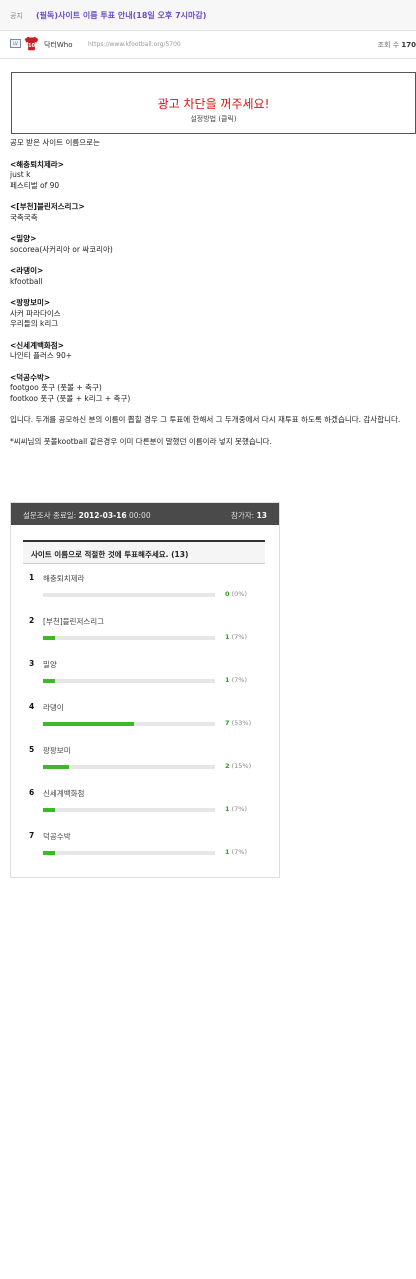 The image size is (416, 1279). Describe the element at coordinates (55, 142) in the screenshot. I see `intro-text: 공모 받은 사이트 이름으로는` at that location.